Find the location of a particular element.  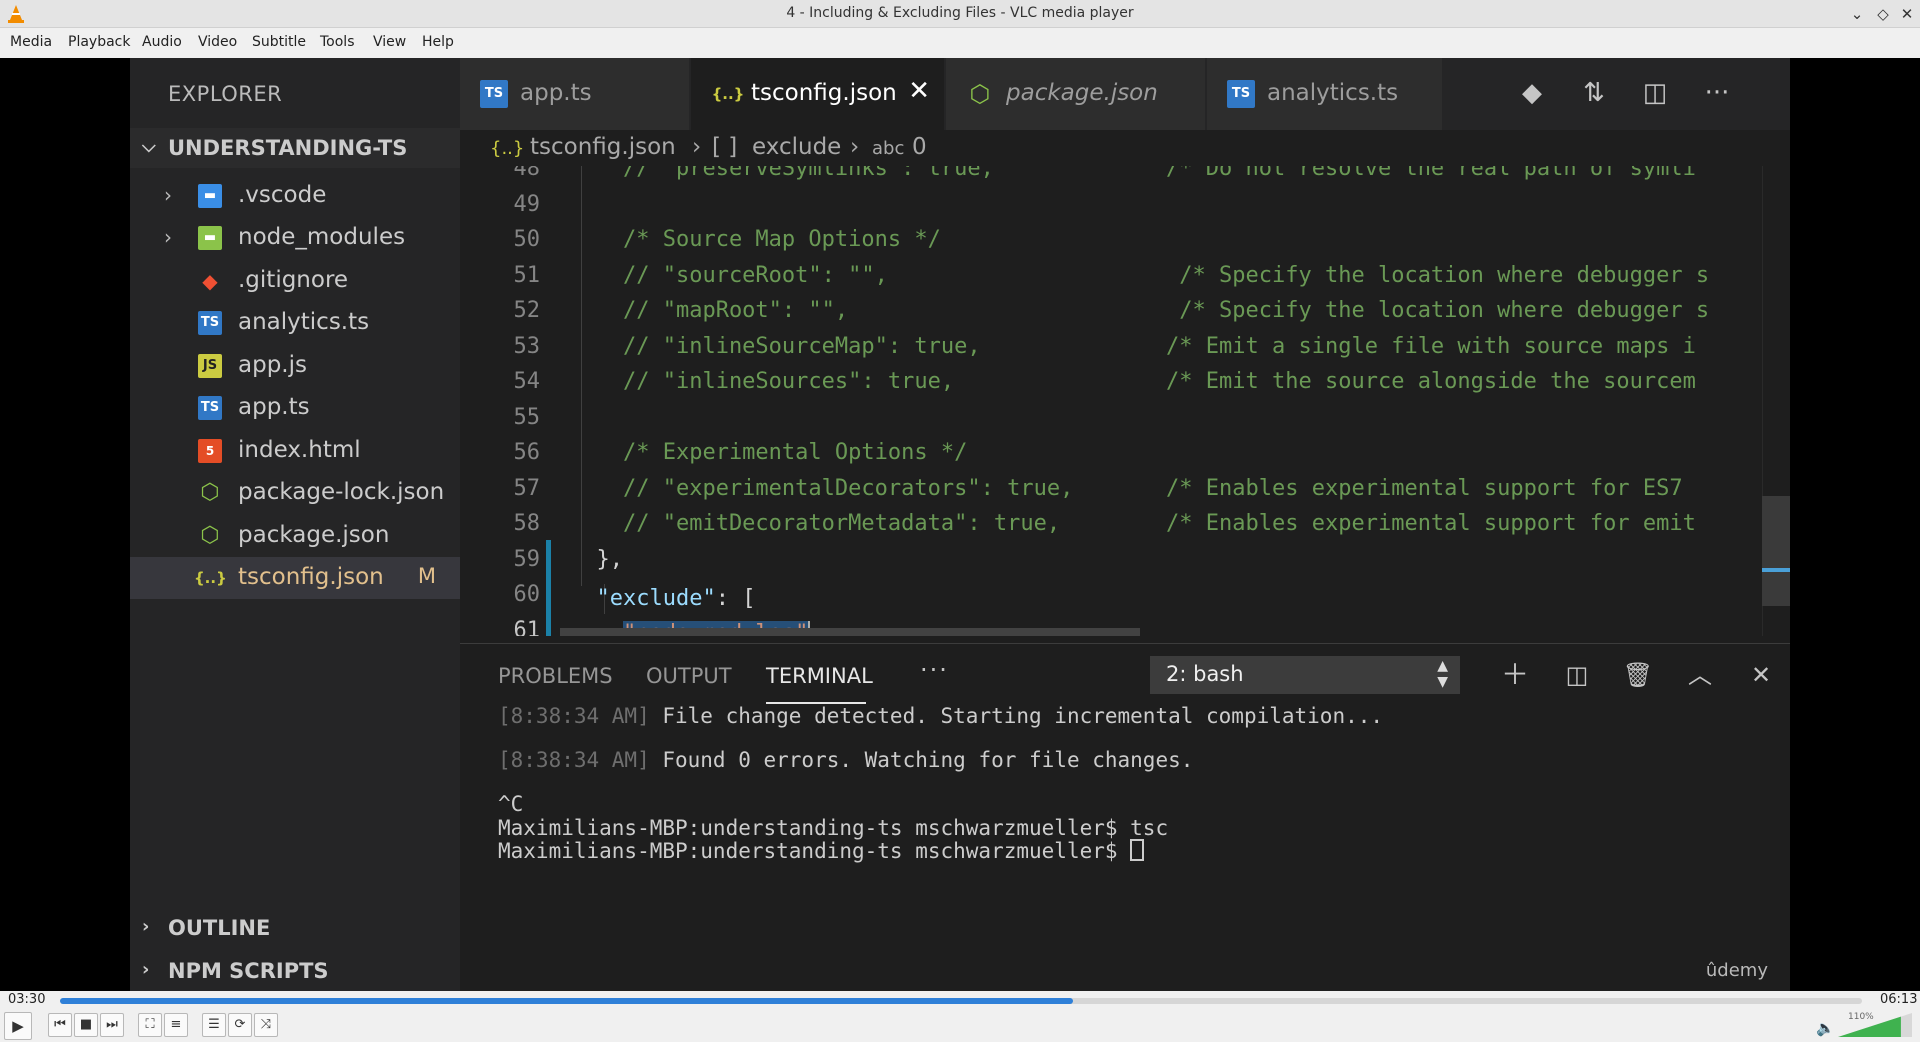

udemy-watermark: ûdemy is located at coordinates (1736, 970).